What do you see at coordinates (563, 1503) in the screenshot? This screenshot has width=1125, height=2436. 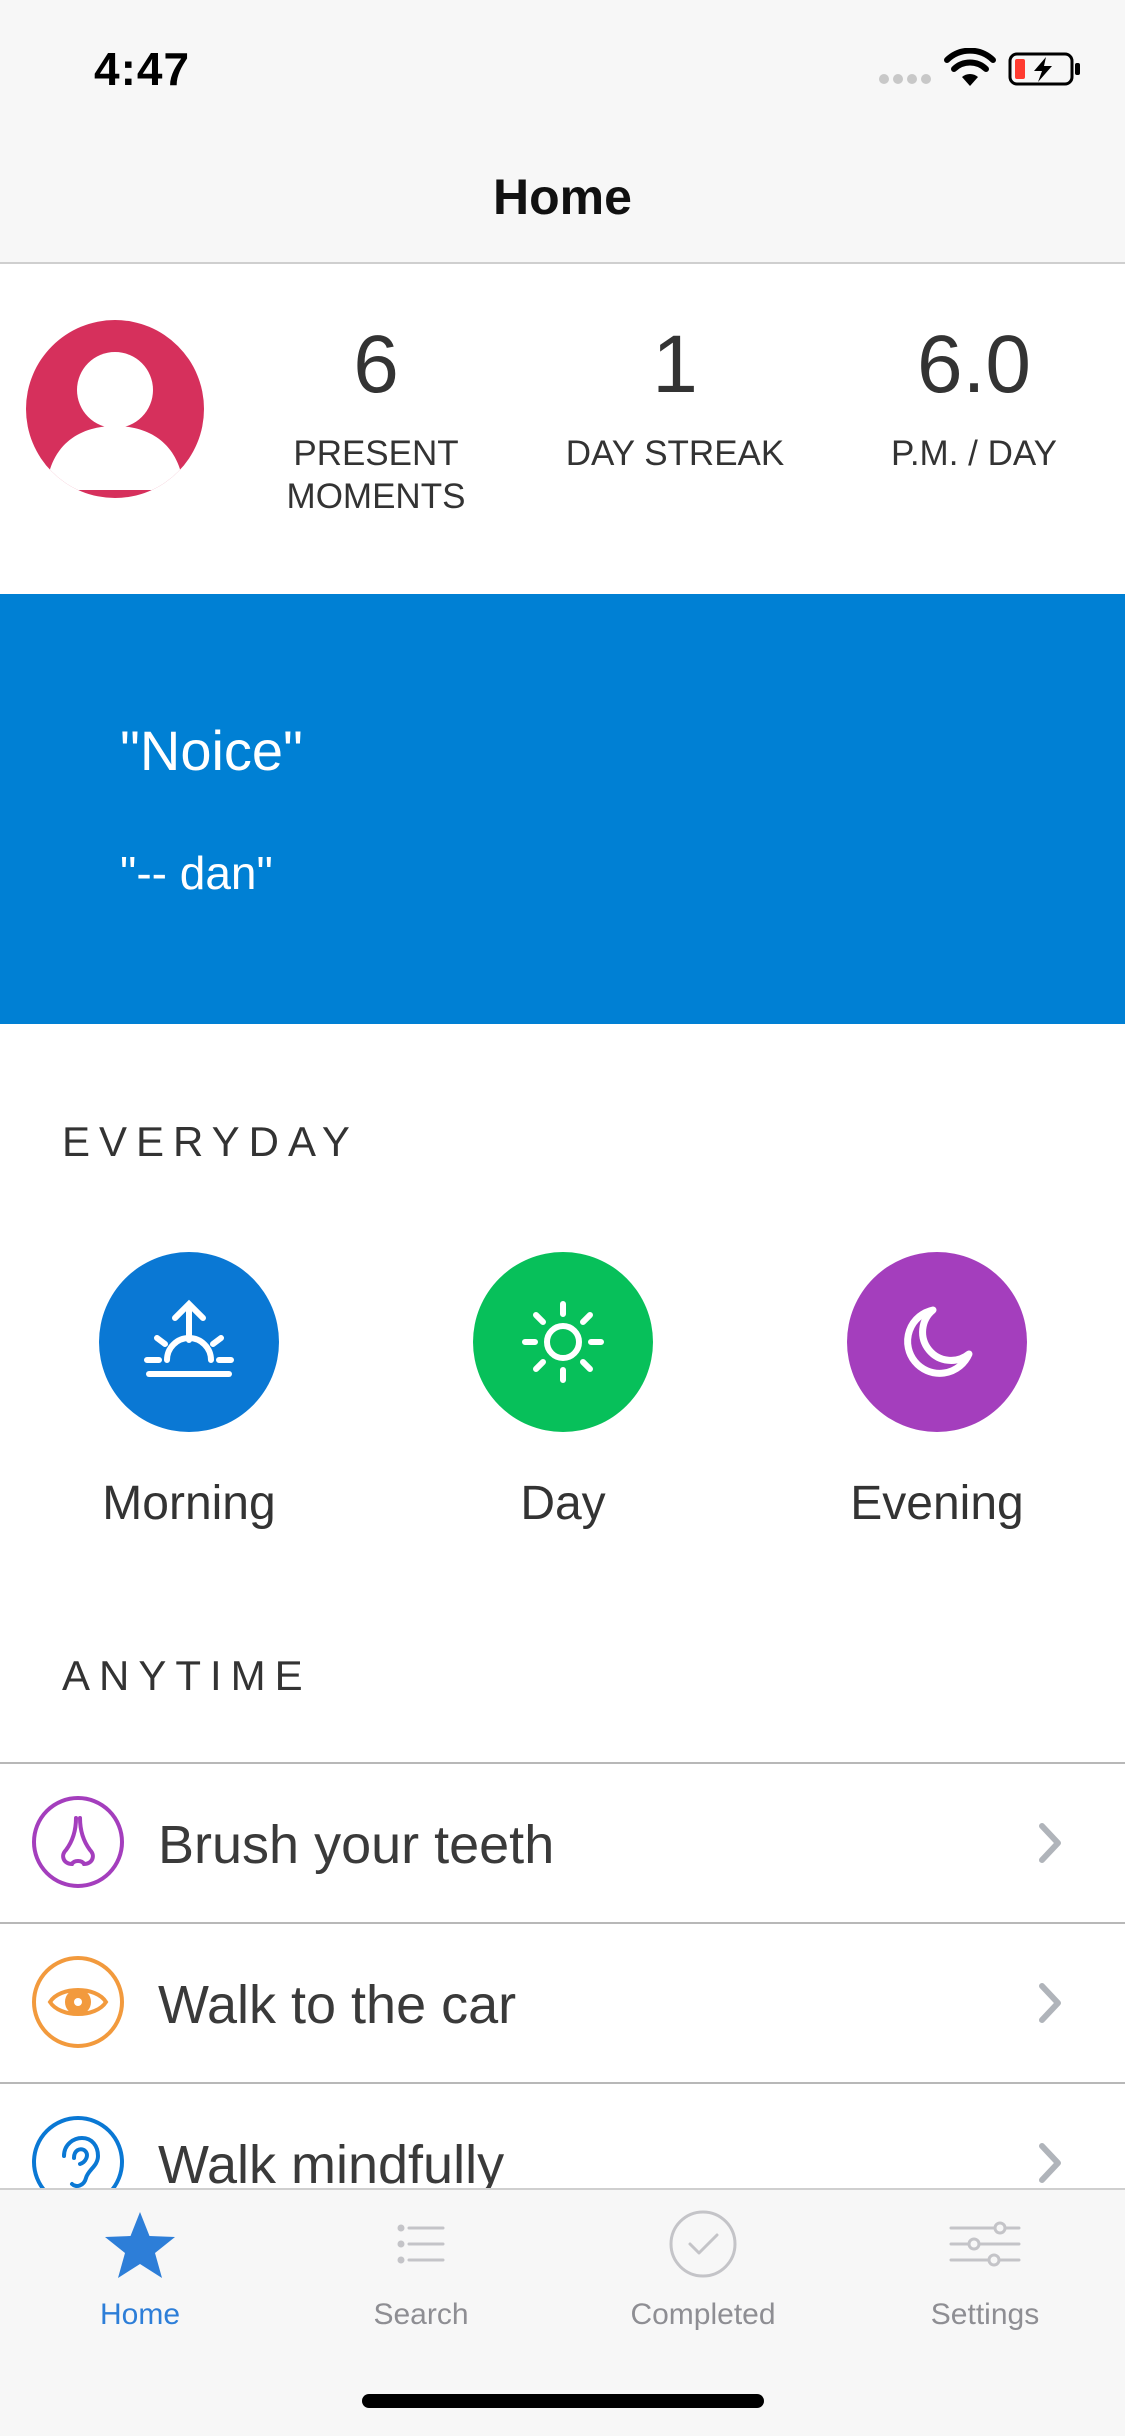 I see `time-label: Day` at bounding box center [563, 1503].